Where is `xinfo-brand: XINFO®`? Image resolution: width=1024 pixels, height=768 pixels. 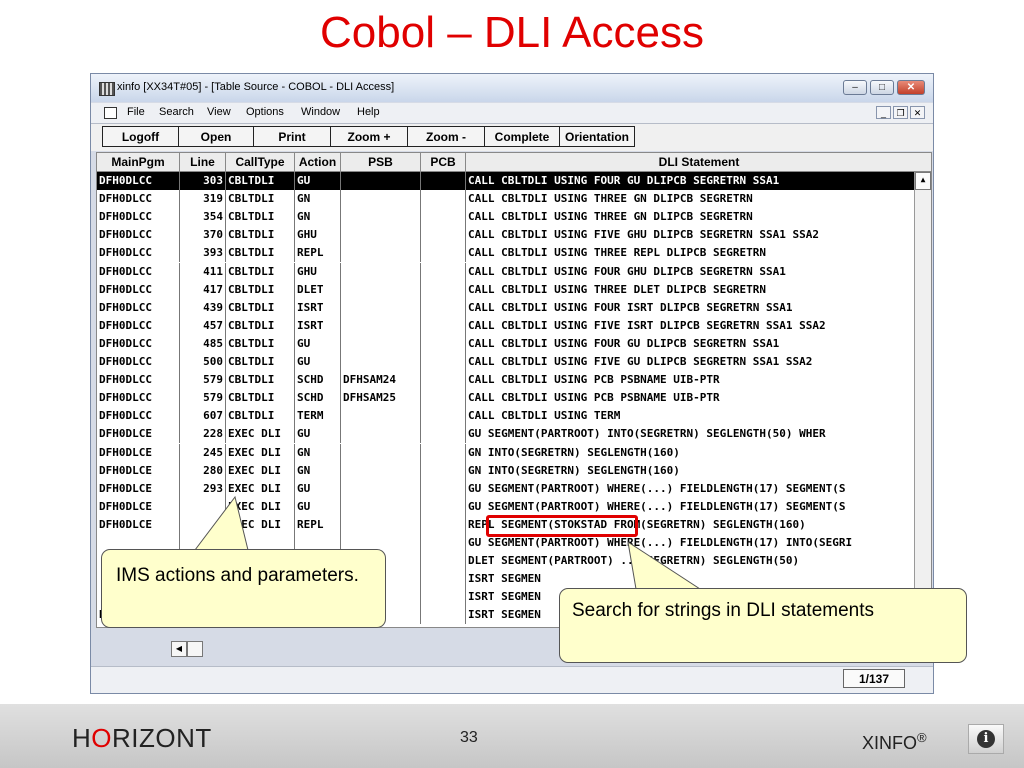 xinfo-brand: XINFO® is located at coordinates (894, 742).